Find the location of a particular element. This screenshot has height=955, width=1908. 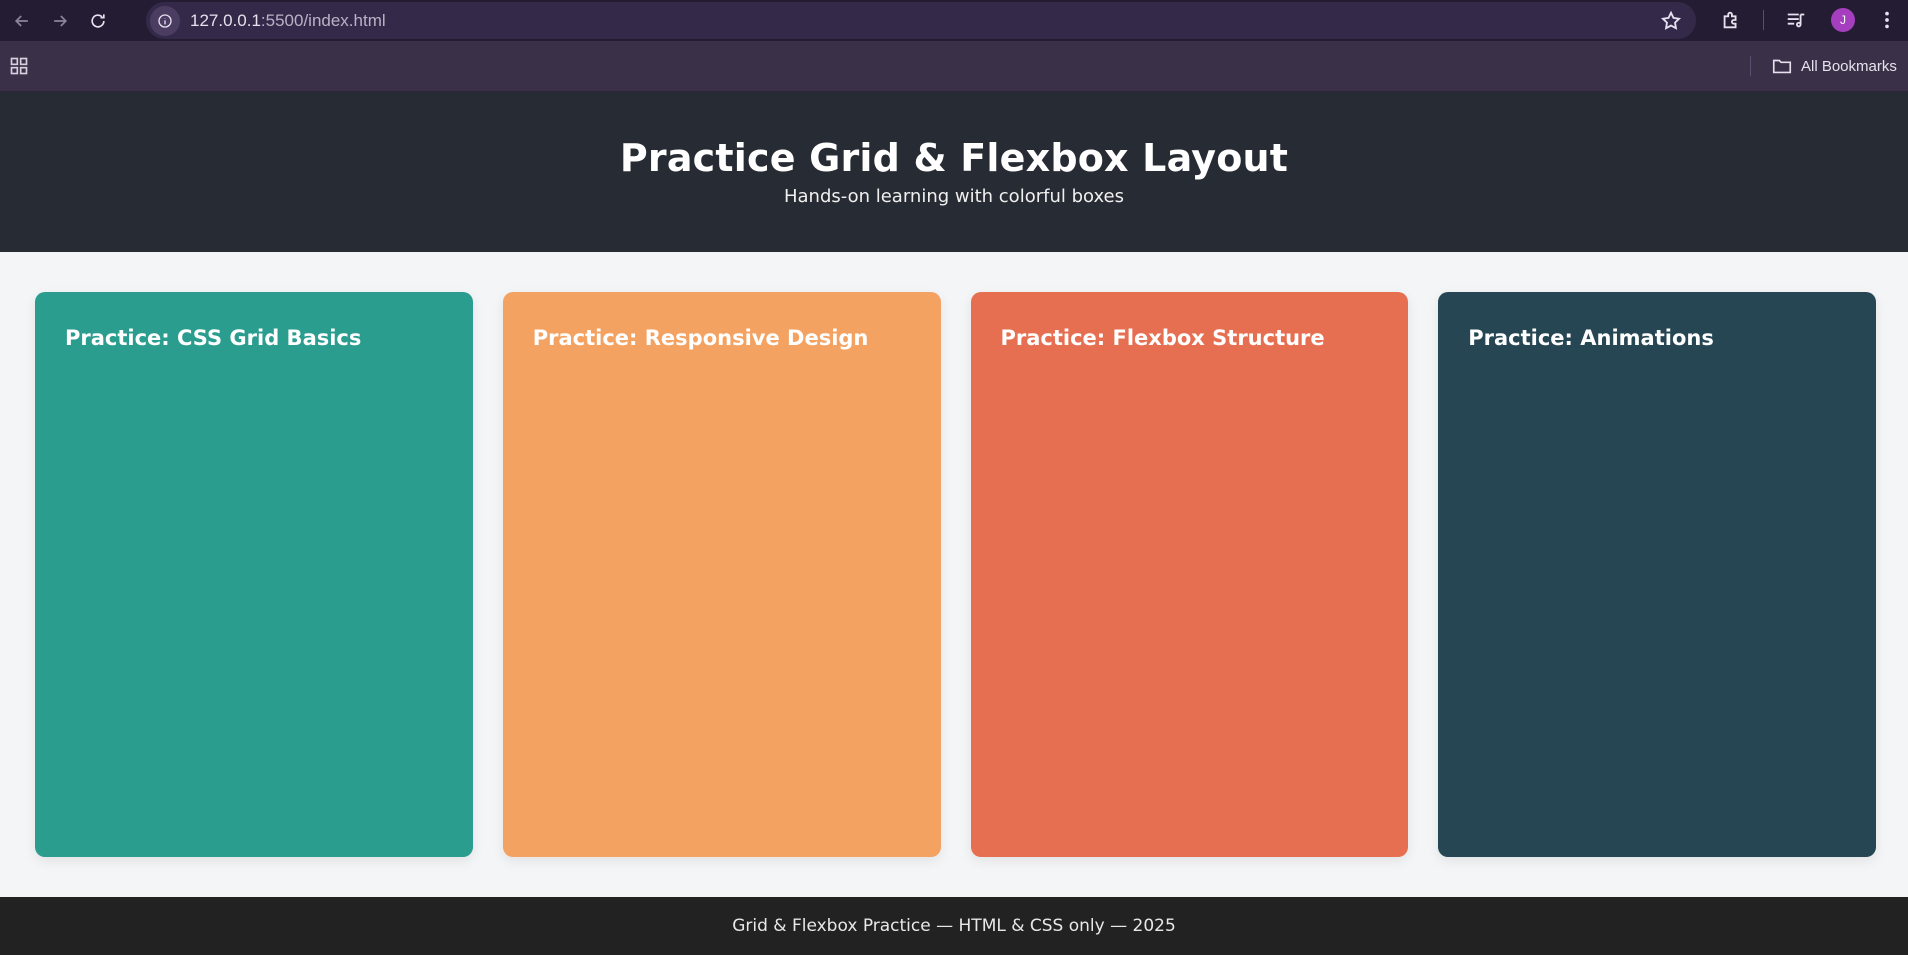

all-bookmarks-label: All Bookmarks is located at coordinates (1849, 66).